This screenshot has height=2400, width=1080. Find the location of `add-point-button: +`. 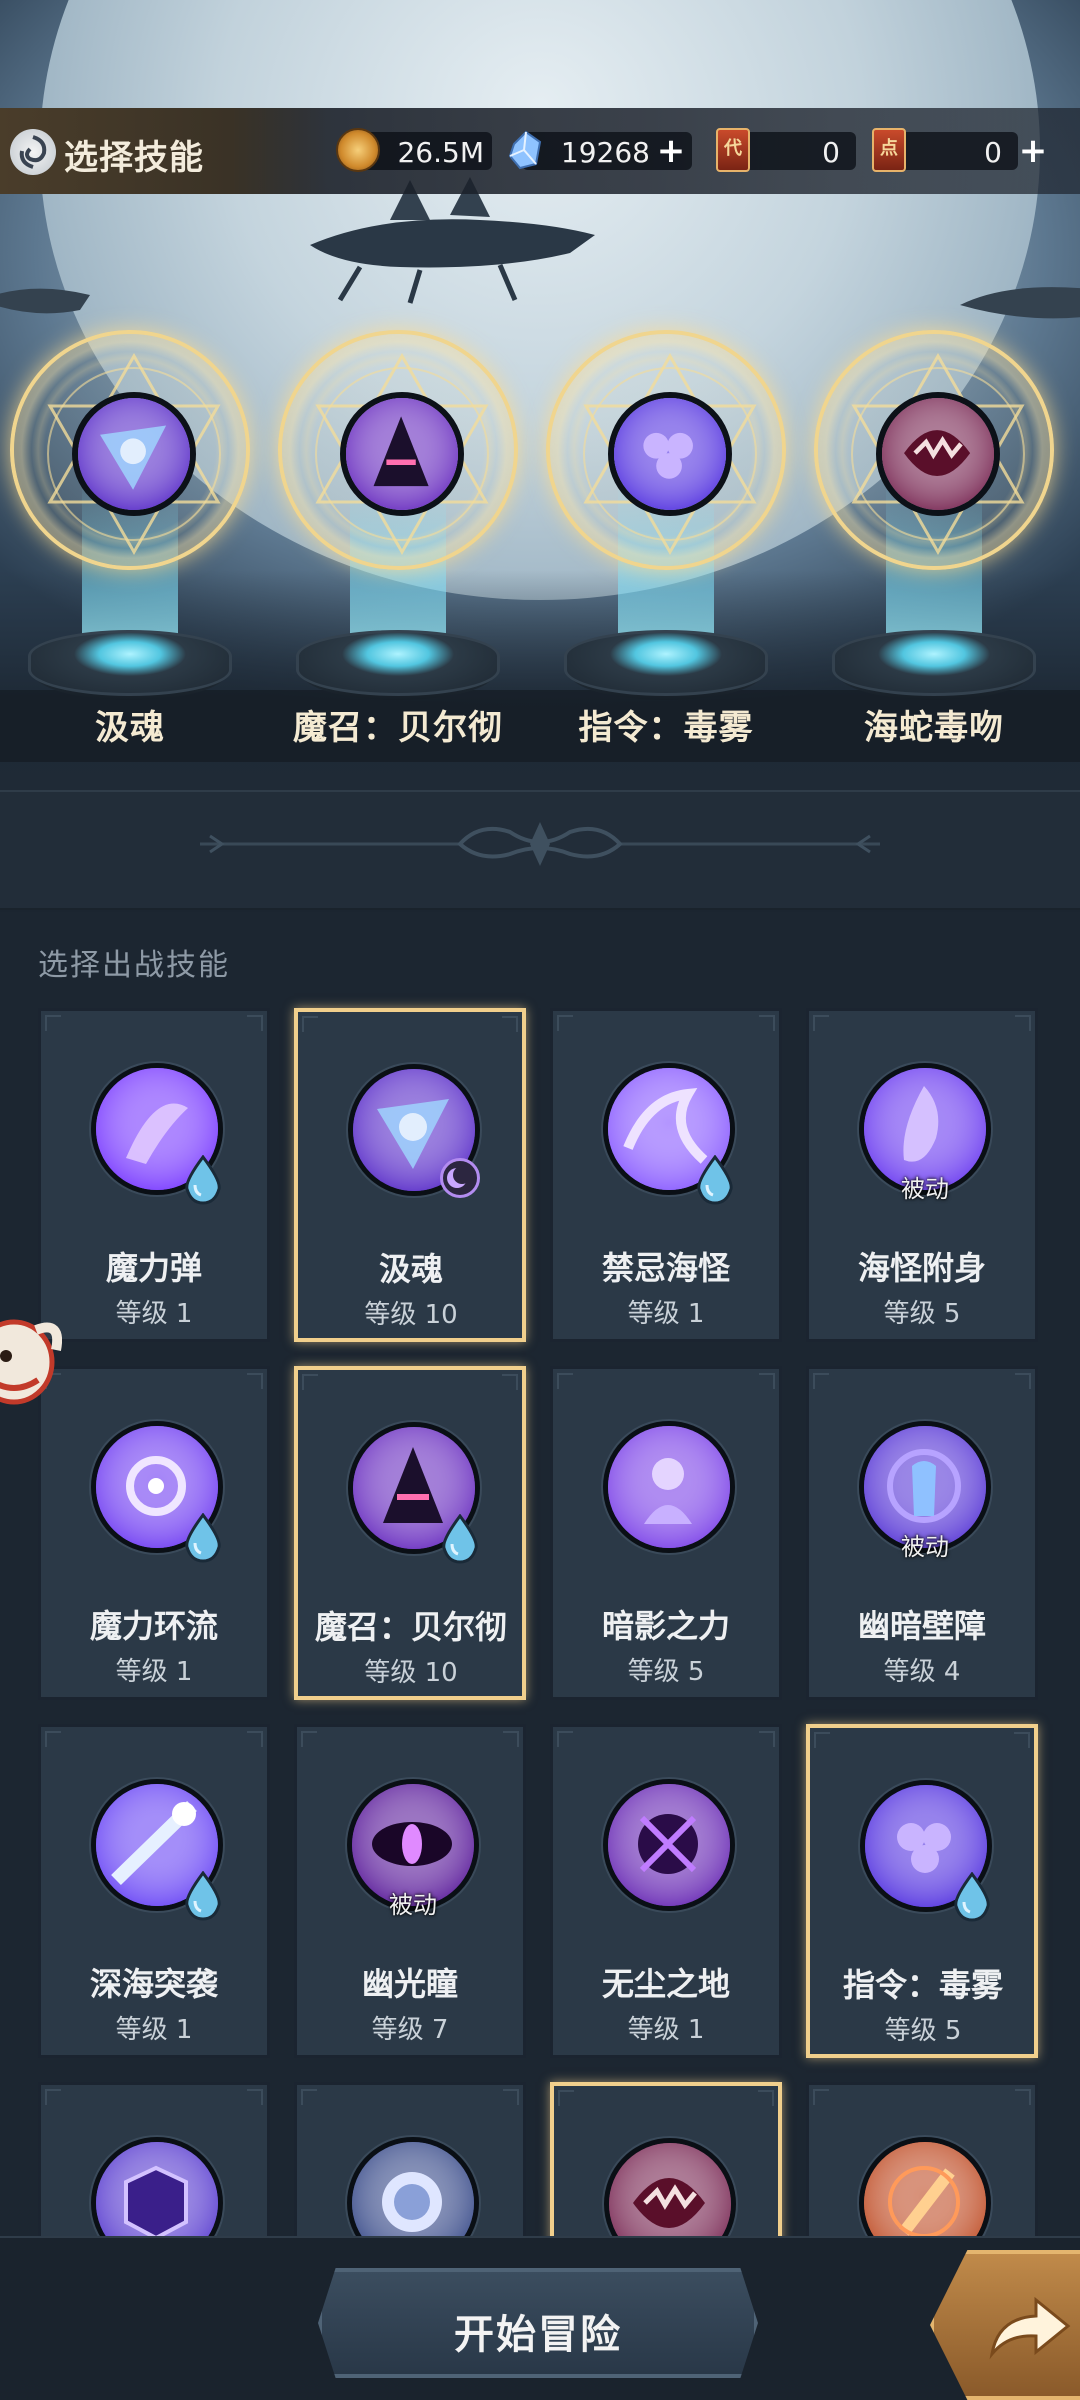

add-point-button: + is located at coordinates (1033, 151).